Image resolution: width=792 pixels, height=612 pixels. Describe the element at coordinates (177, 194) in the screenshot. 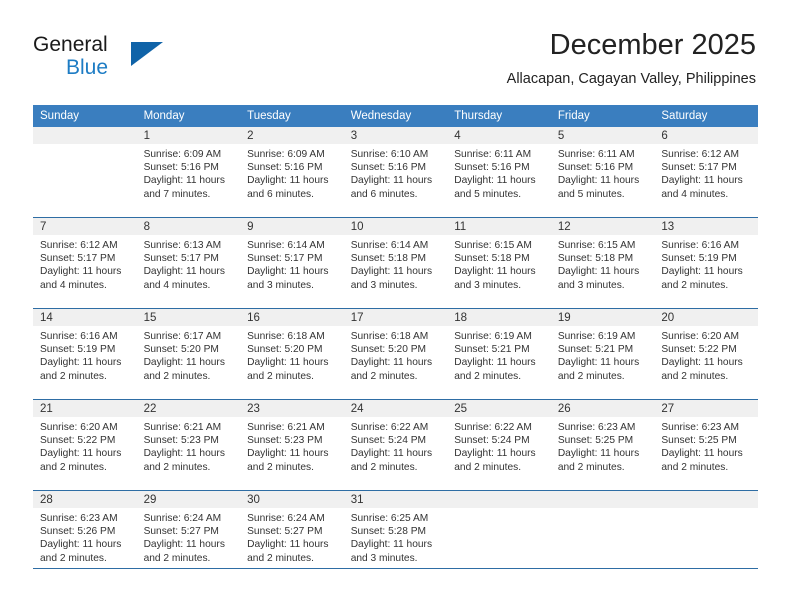

I see `daylight-text-line2: and 7 minutes.` at that location.